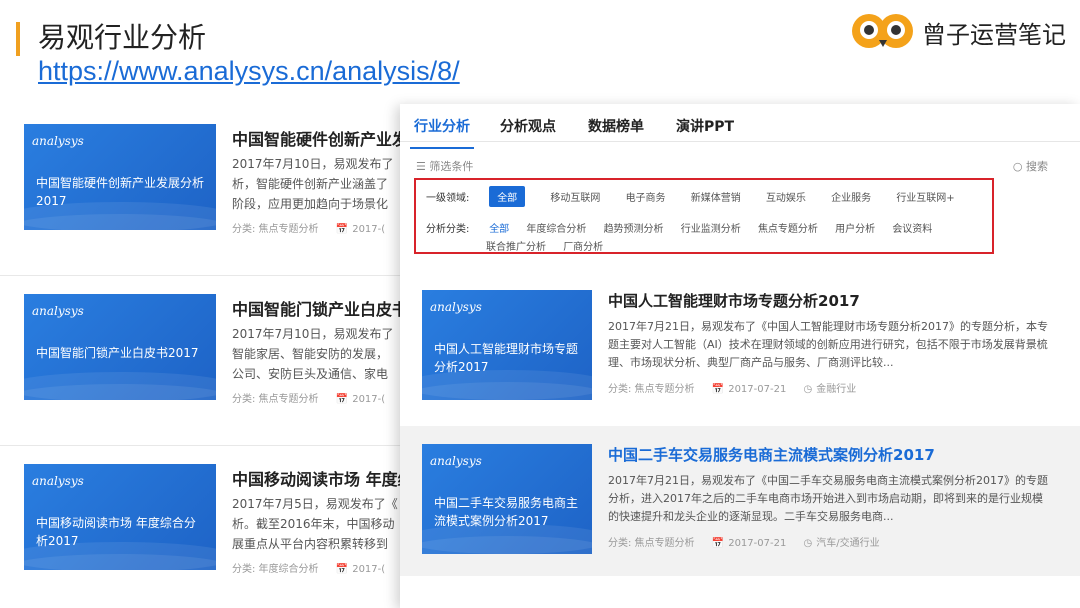 The width and height of the screenshot is (1080, 608). Describe the element at coordinates (740, 126) in the screenshot. I see `tab-bar: 行业分析 分析观点 数据榜单 演讲PPT` at that location.